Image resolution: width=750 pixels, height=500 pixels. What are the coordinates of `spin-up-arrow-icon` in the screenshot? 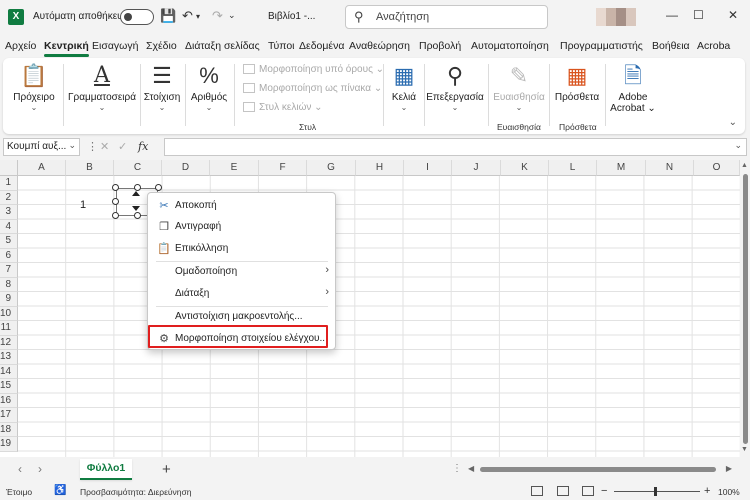 It's located at (136, 193).